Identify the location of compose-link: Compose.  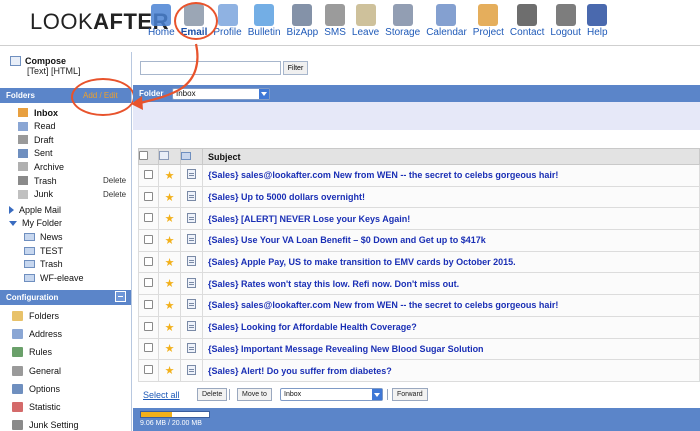
(45, 61).